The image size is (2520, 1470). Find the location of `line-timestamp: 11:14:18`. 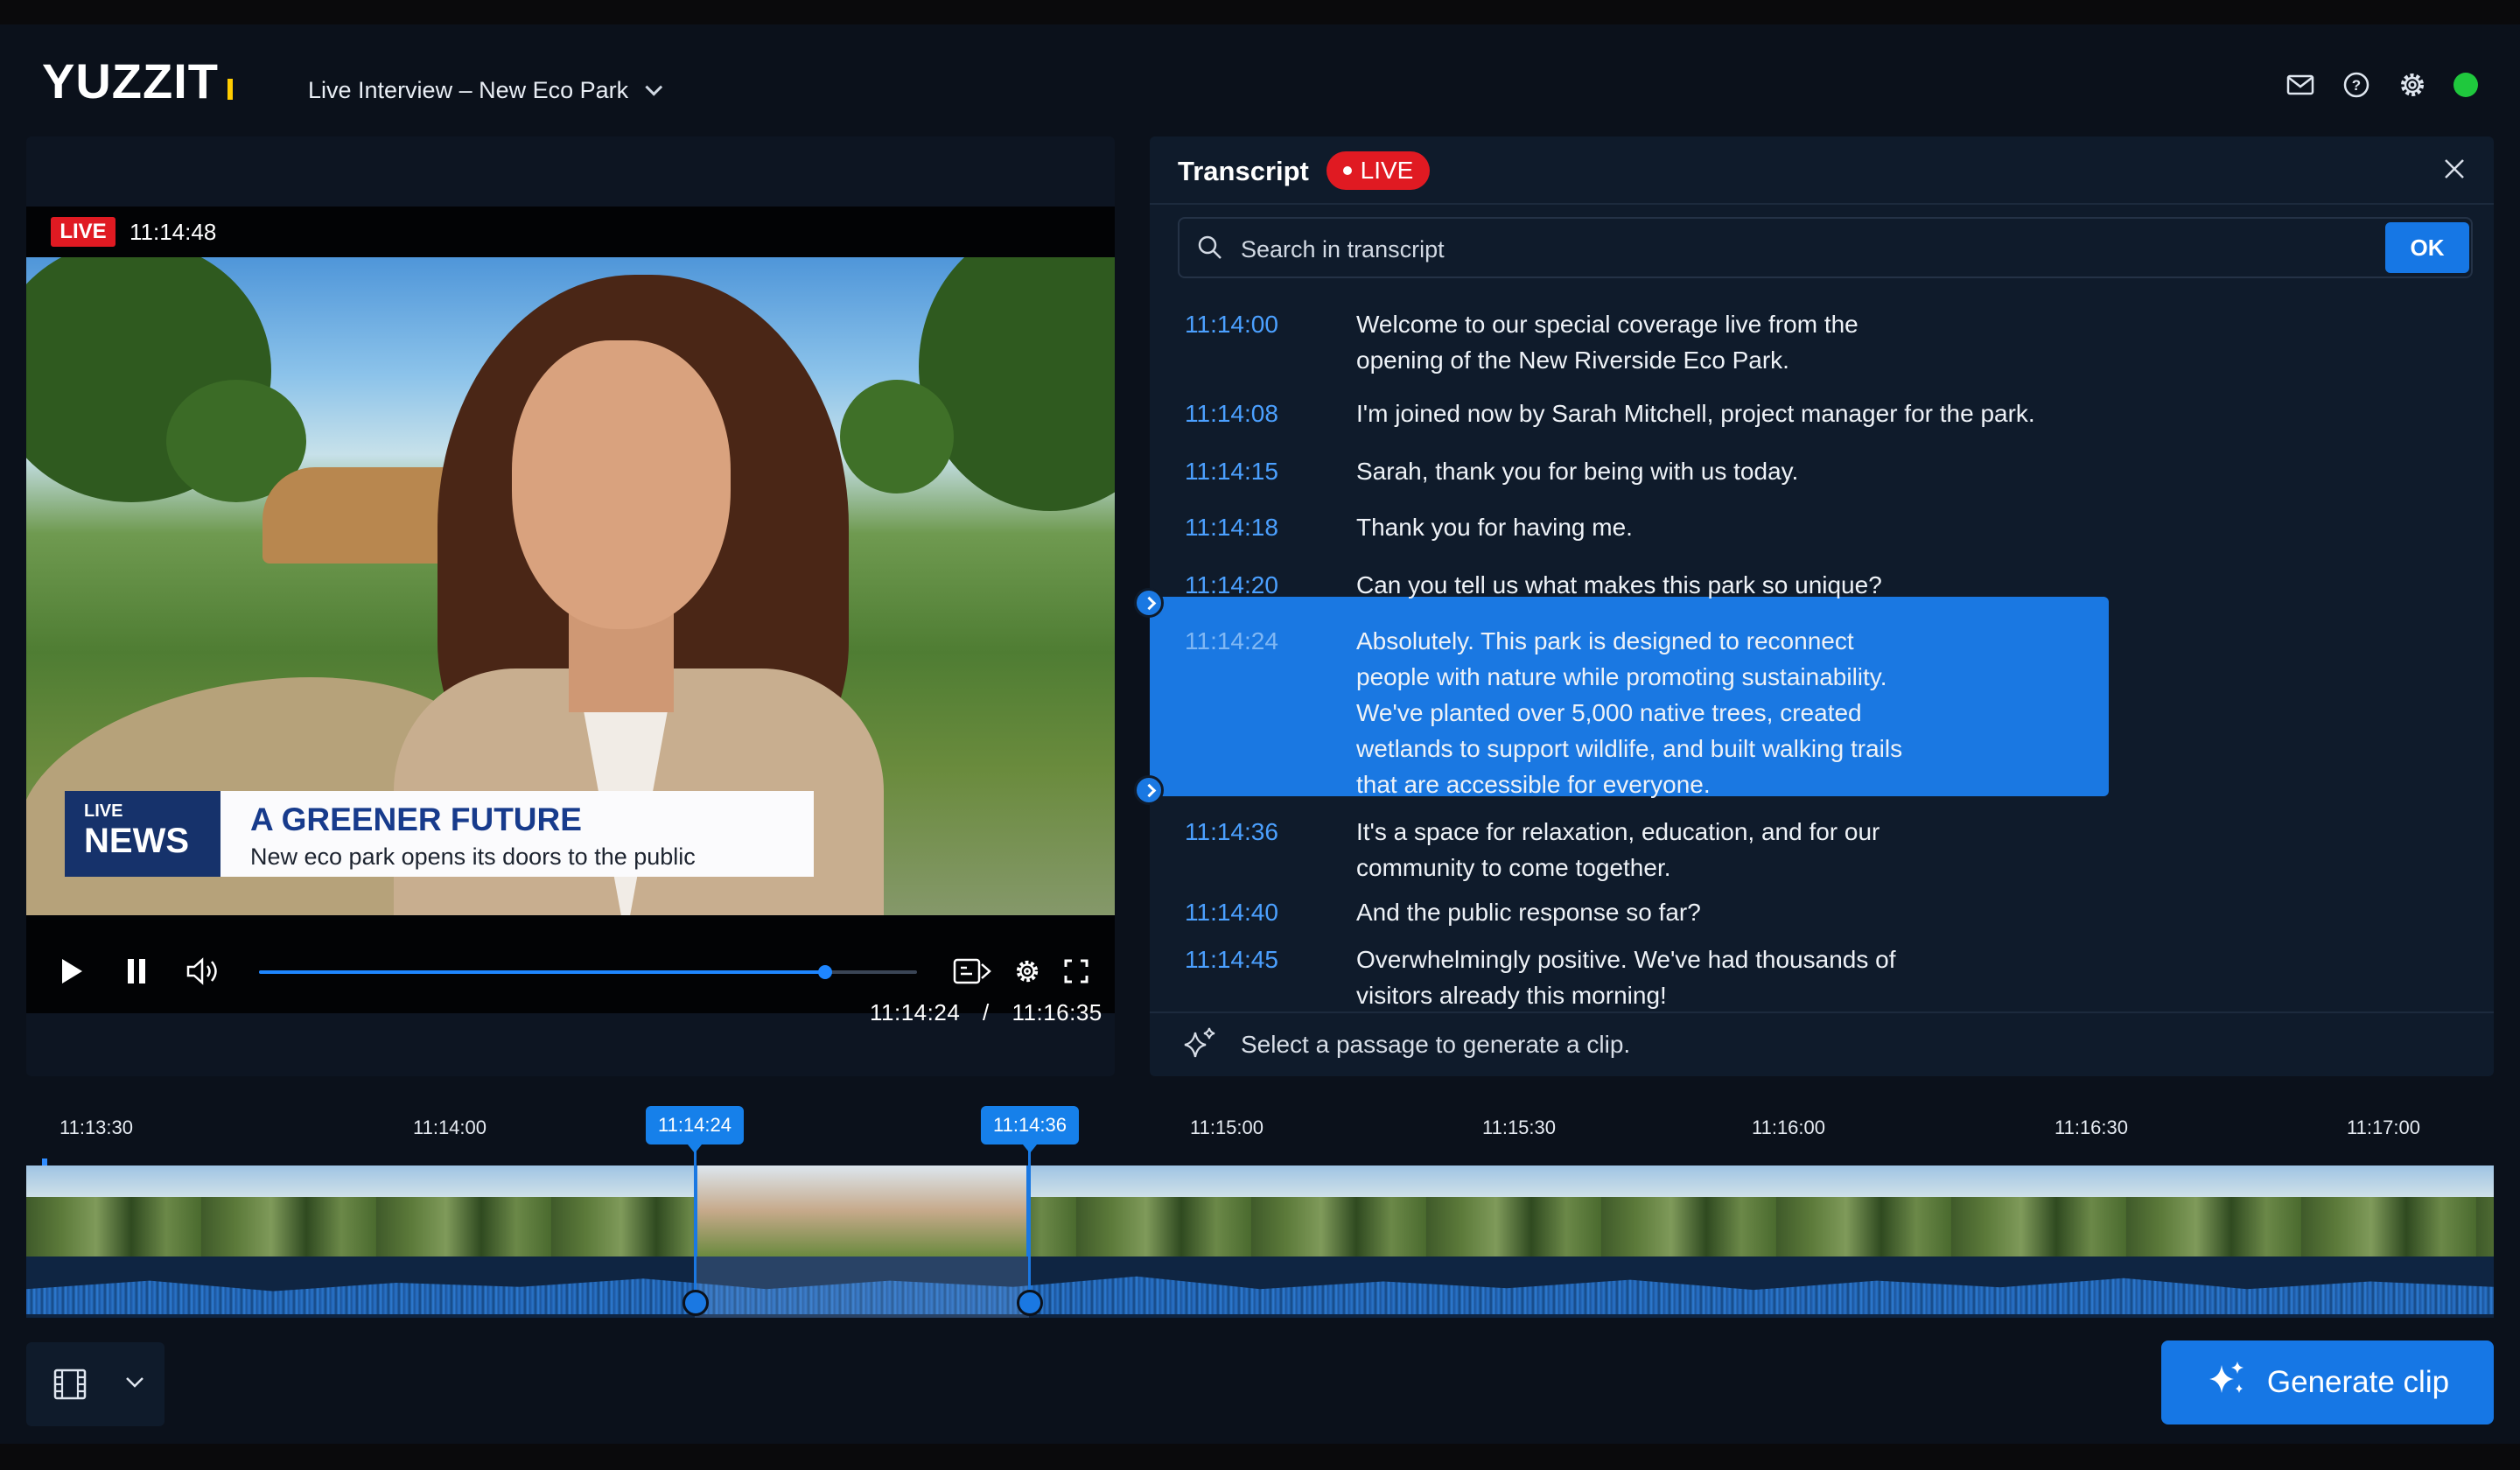

line-timestamp: 11:14:18 is located at coordinates (1231, 527).